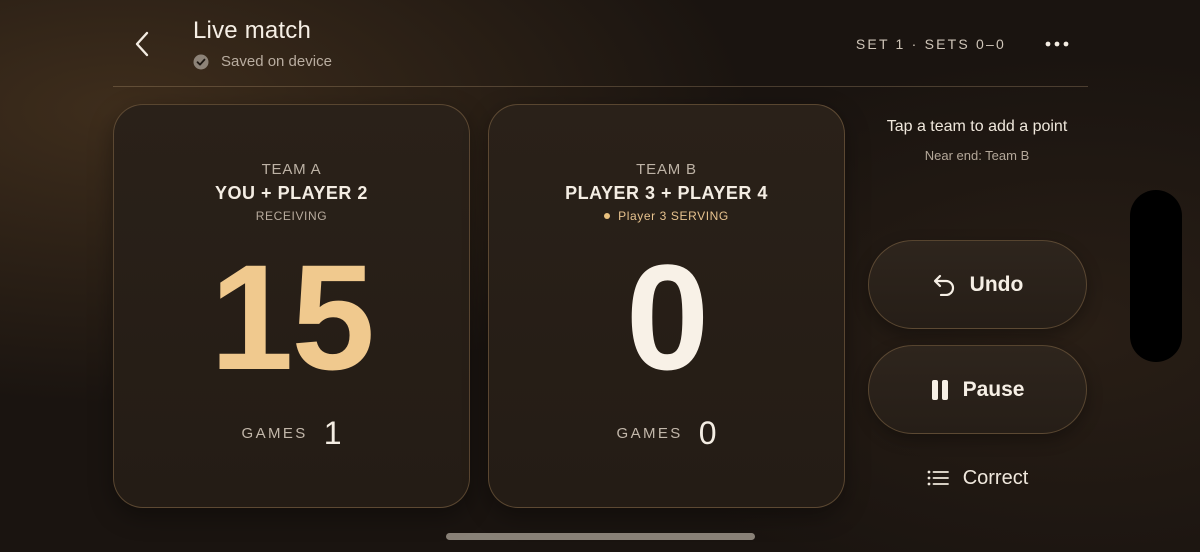 The image size is (1200, 552). What do you see at coordinates (276, 61) in the screenshot?
I see `saved-status-text: Saved on device` at bounding box center [276, 61].